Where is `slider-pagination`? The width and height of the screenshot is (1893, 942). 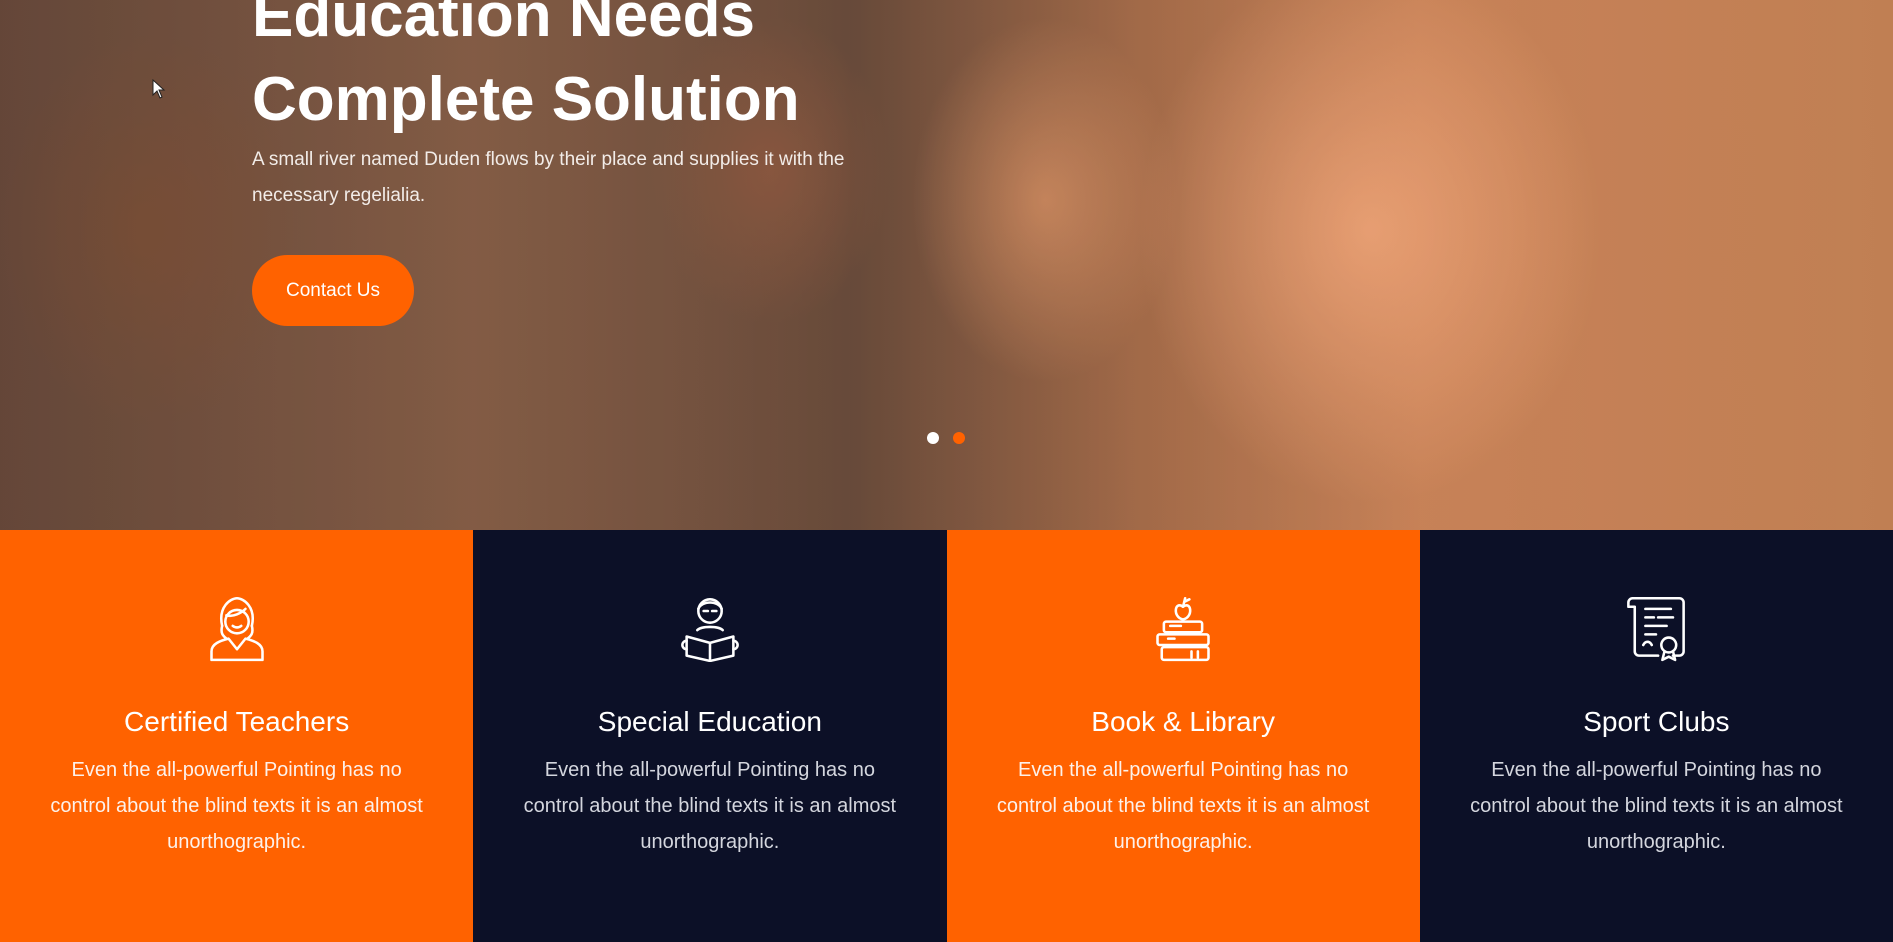
slider-pagination is located at coordinates (946, 438).